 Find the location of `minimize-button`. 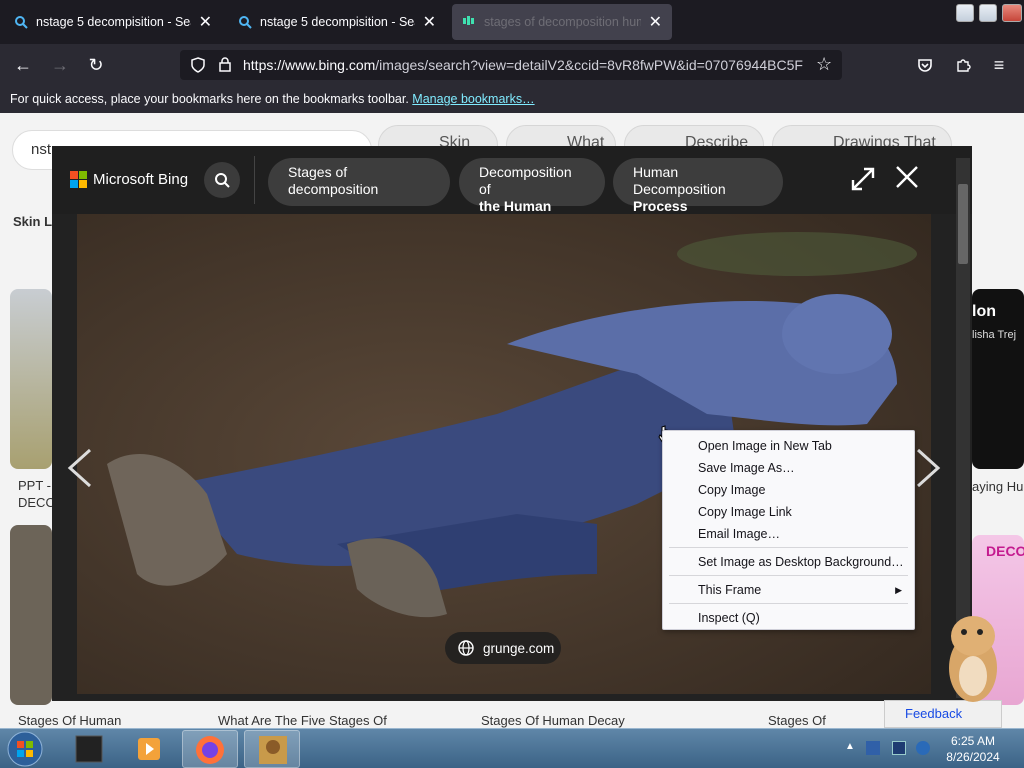

minimize-button is located at coordinates (965, 13).